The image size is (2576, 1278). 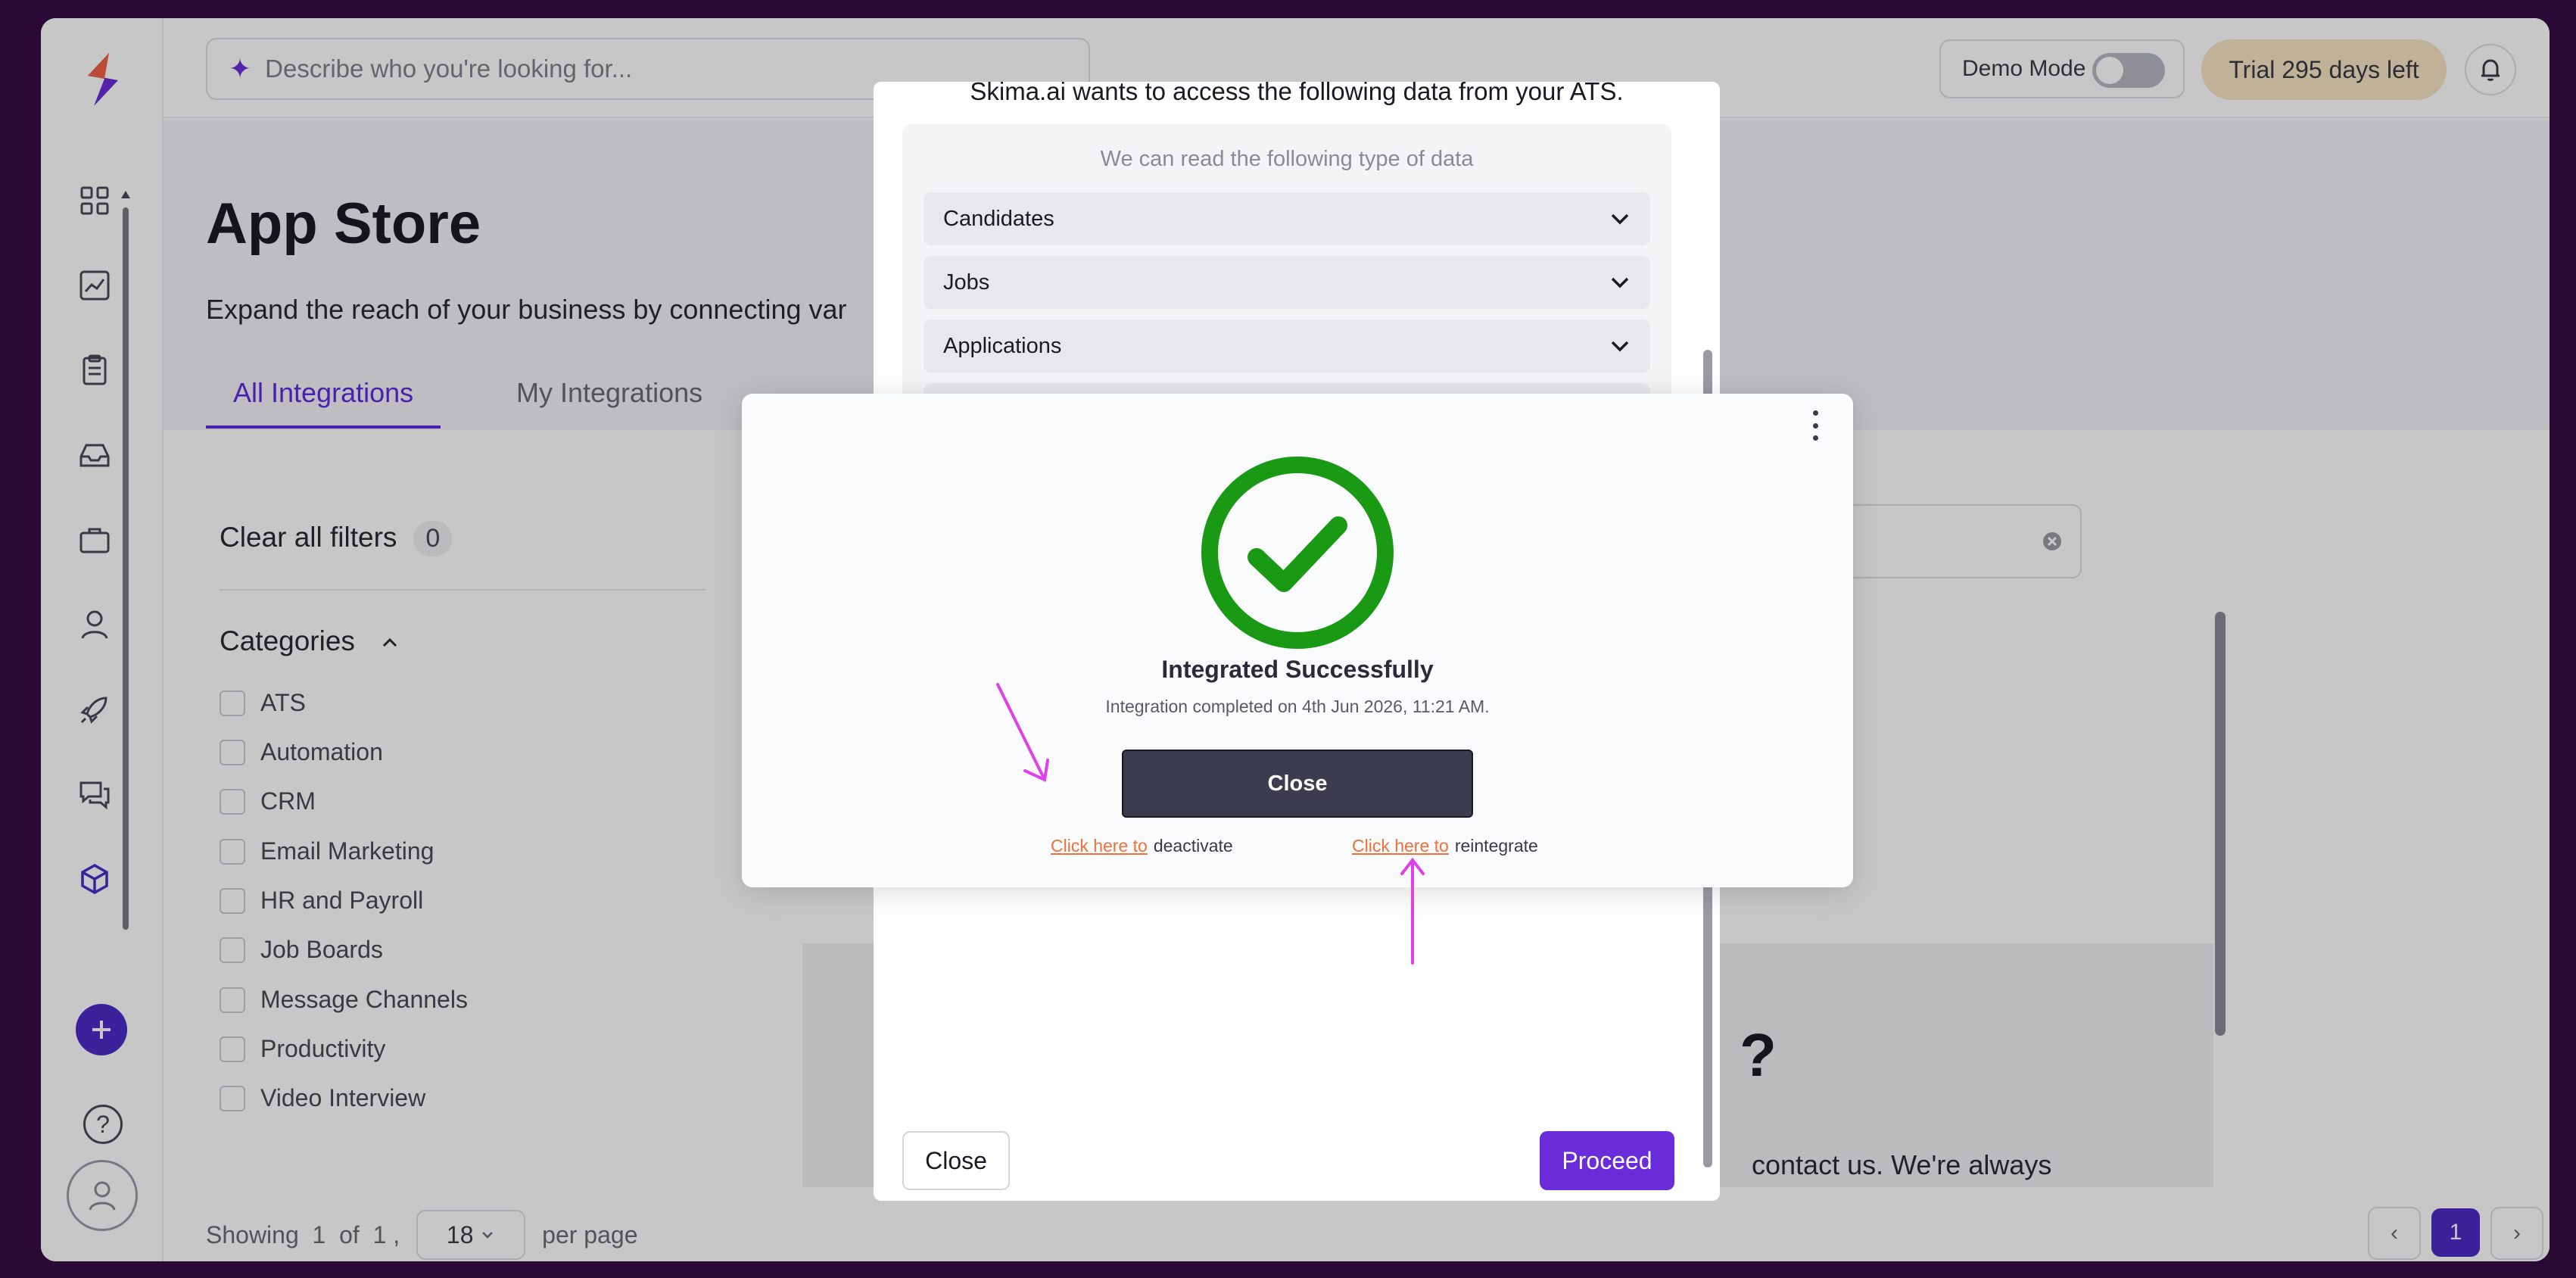 What do you see at coordinates (956, 1160) in the screenshot?
I see `ats-close-button: Close` at bounding box center [956, 1160].